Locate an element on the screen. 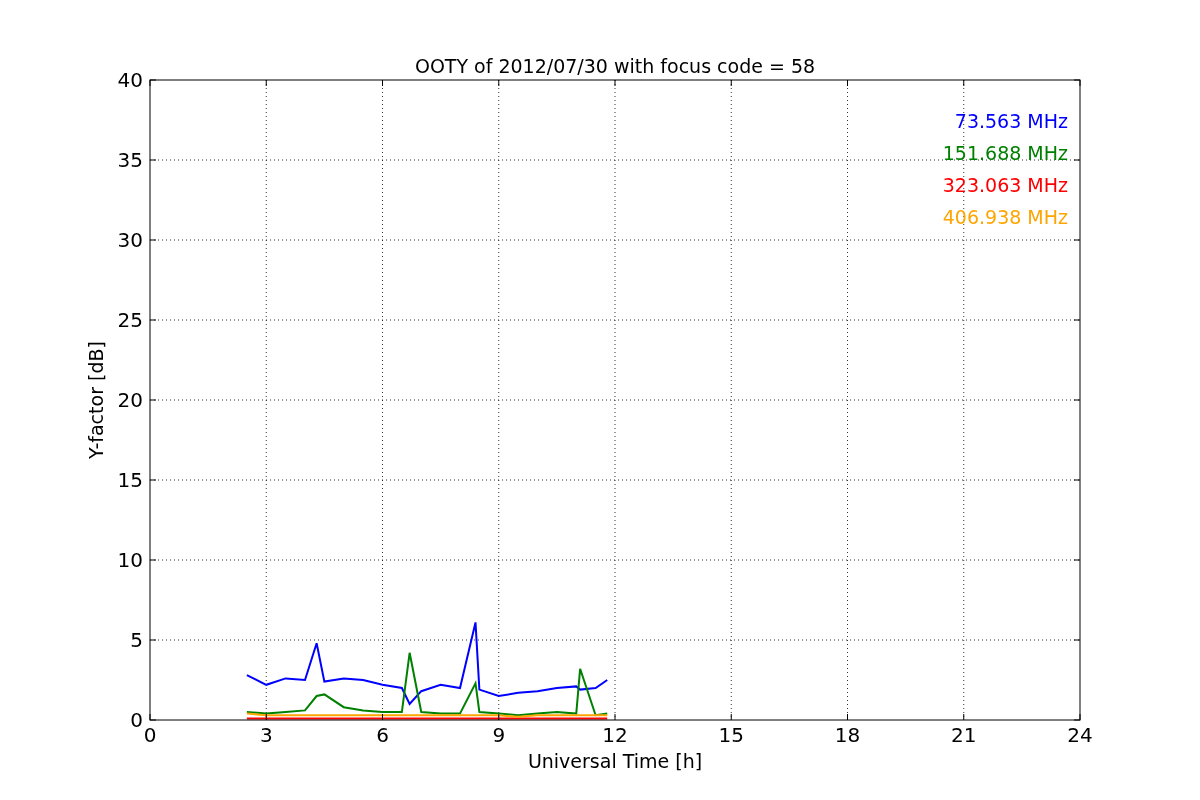 The image size is (1200, 800). y-tick-label: 20 is located at coordinates (130, 400).